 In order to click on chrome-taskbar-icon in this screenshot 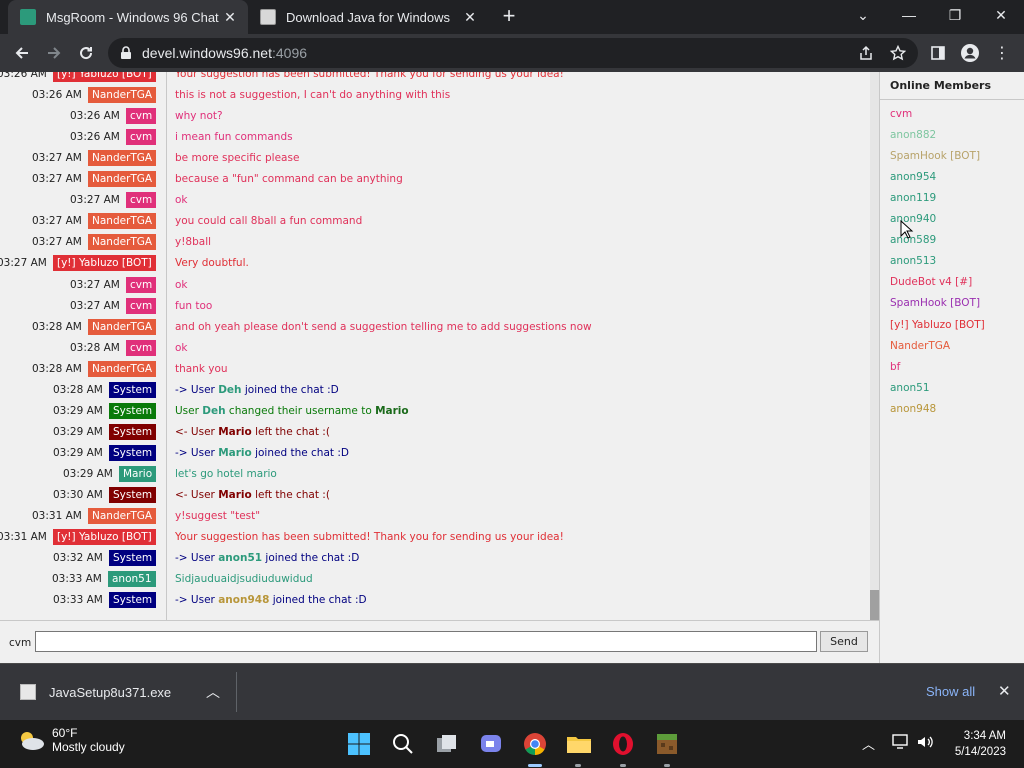, I will do `click(535, 744)`.